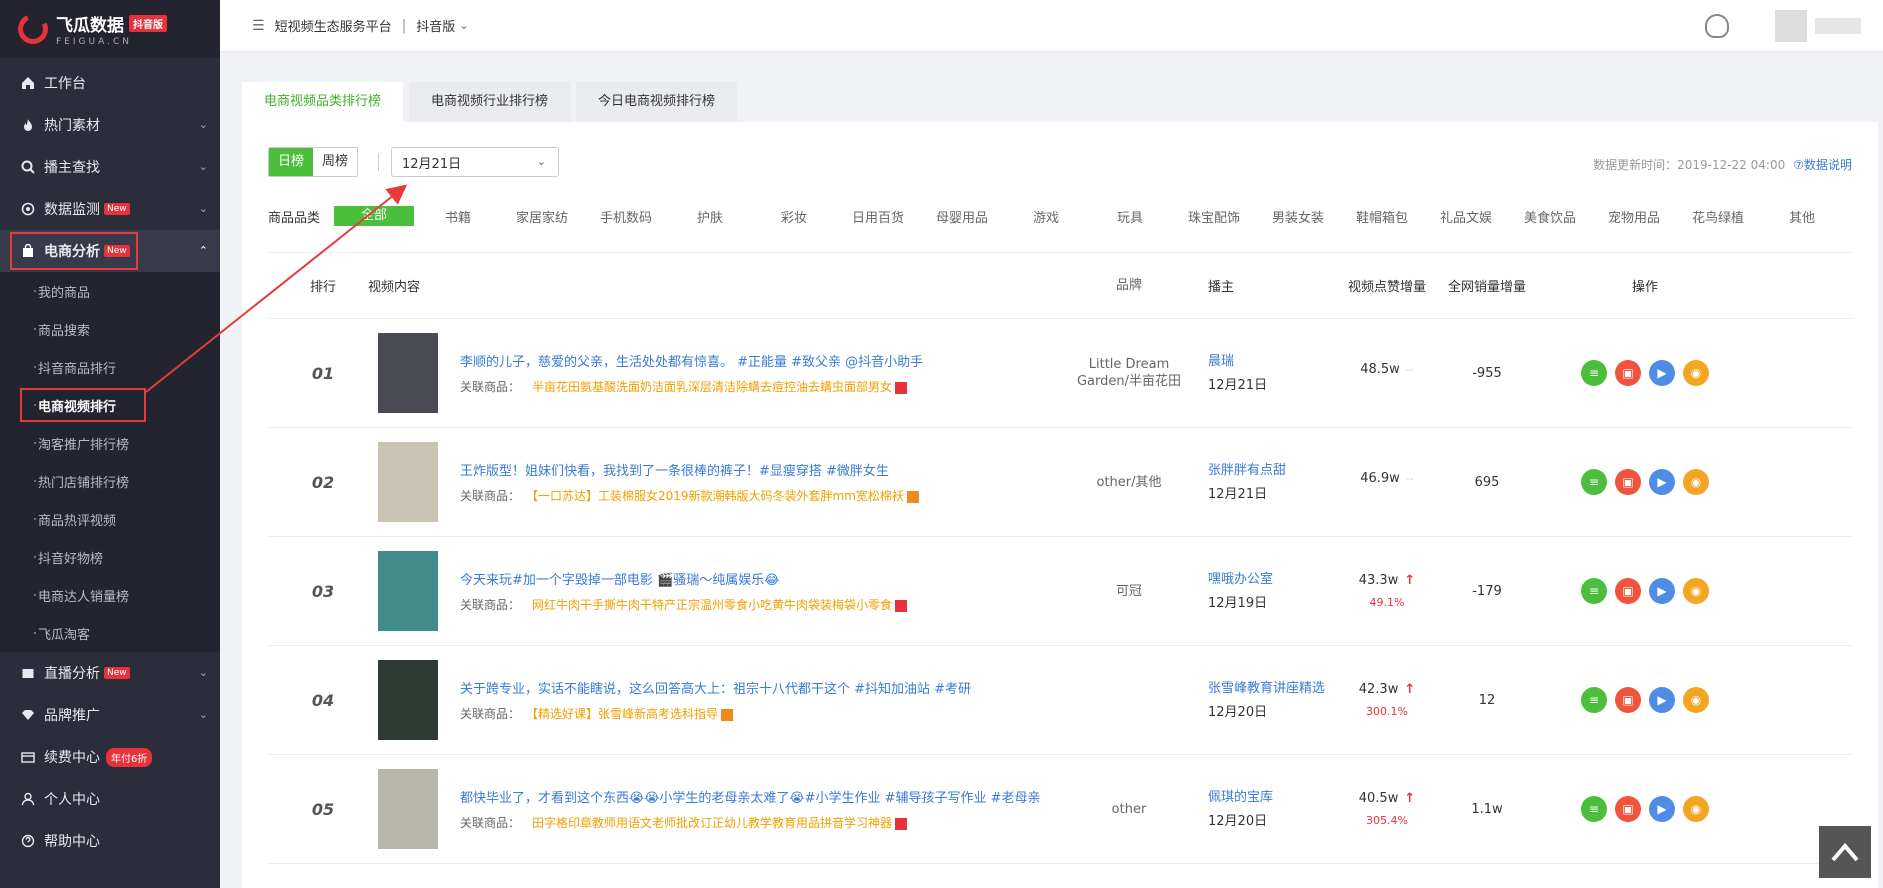 The width and height of the screenshot is (1883, 888). I want to click on video-title-link: 今天来玩#加一个字毁掉一部电影 🎬骚瑞～纯属娱乐😂, so click(683, 578).